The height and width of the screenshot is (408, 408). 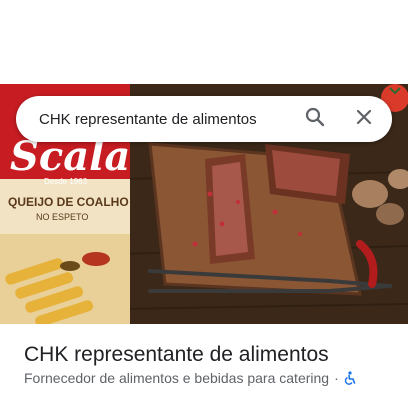 What do you see at coordinates (62, 217) in the screenshot?
I see `product-name-line2: NO ESPETO` at bounding box center [62, 217].